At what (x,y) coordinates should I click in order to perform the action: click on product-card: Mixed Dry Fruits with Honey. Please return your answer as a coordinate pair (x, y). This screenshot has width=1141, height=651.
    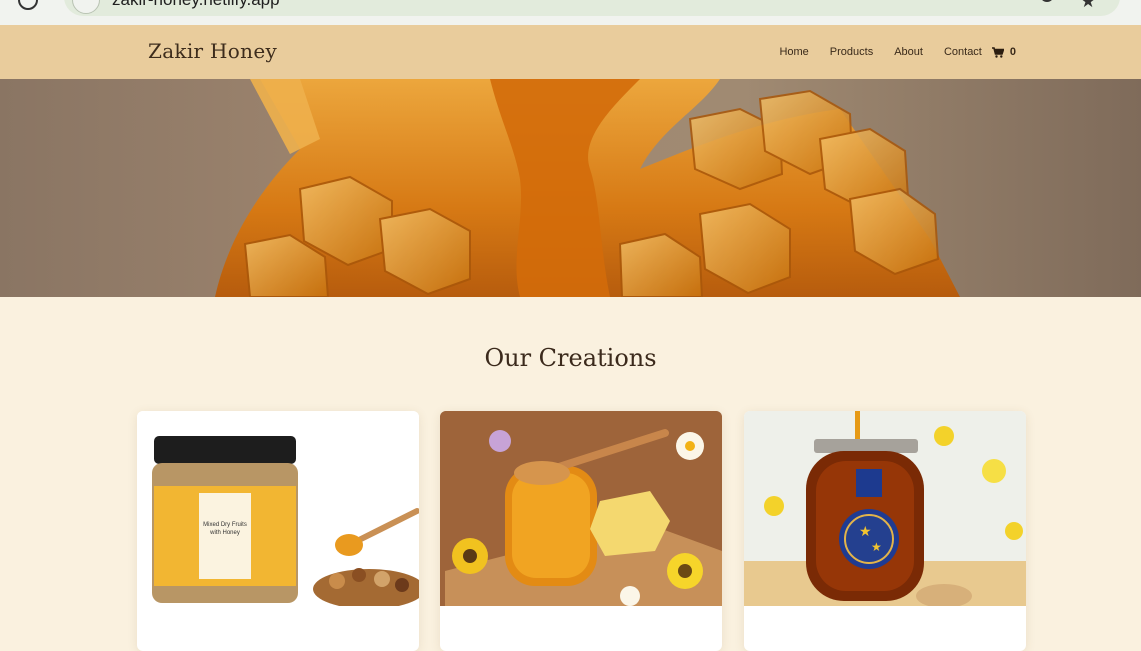
    Looking at the image, I should click on (278, 531).